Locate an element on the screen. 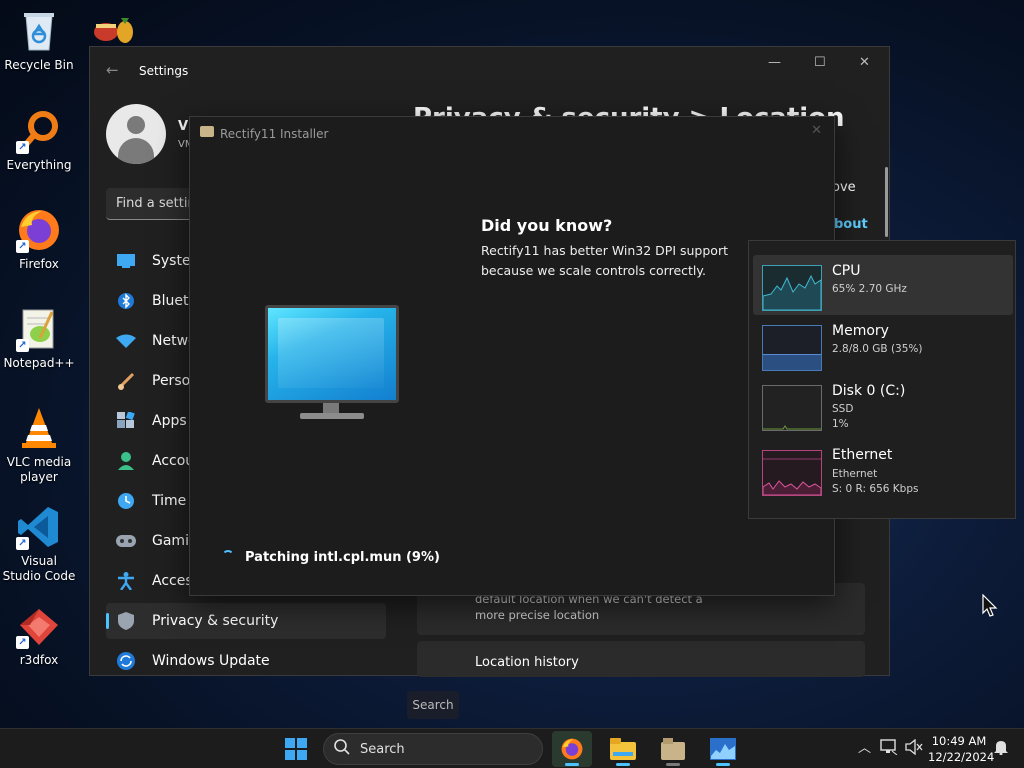 This screenshot has height=768, width=1024. firefox-icon is located at coordinates (572, 749).